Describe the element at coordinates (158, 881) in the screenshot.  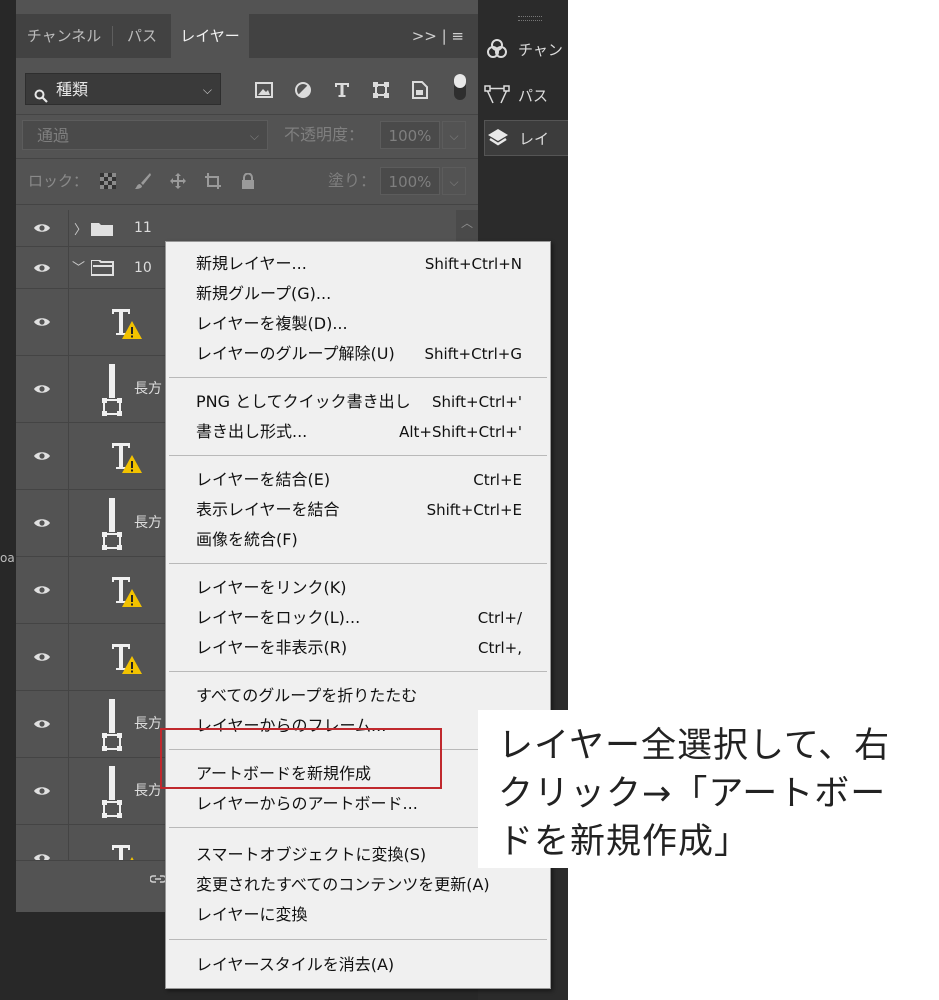
I see `link-layers-icon` at that location.